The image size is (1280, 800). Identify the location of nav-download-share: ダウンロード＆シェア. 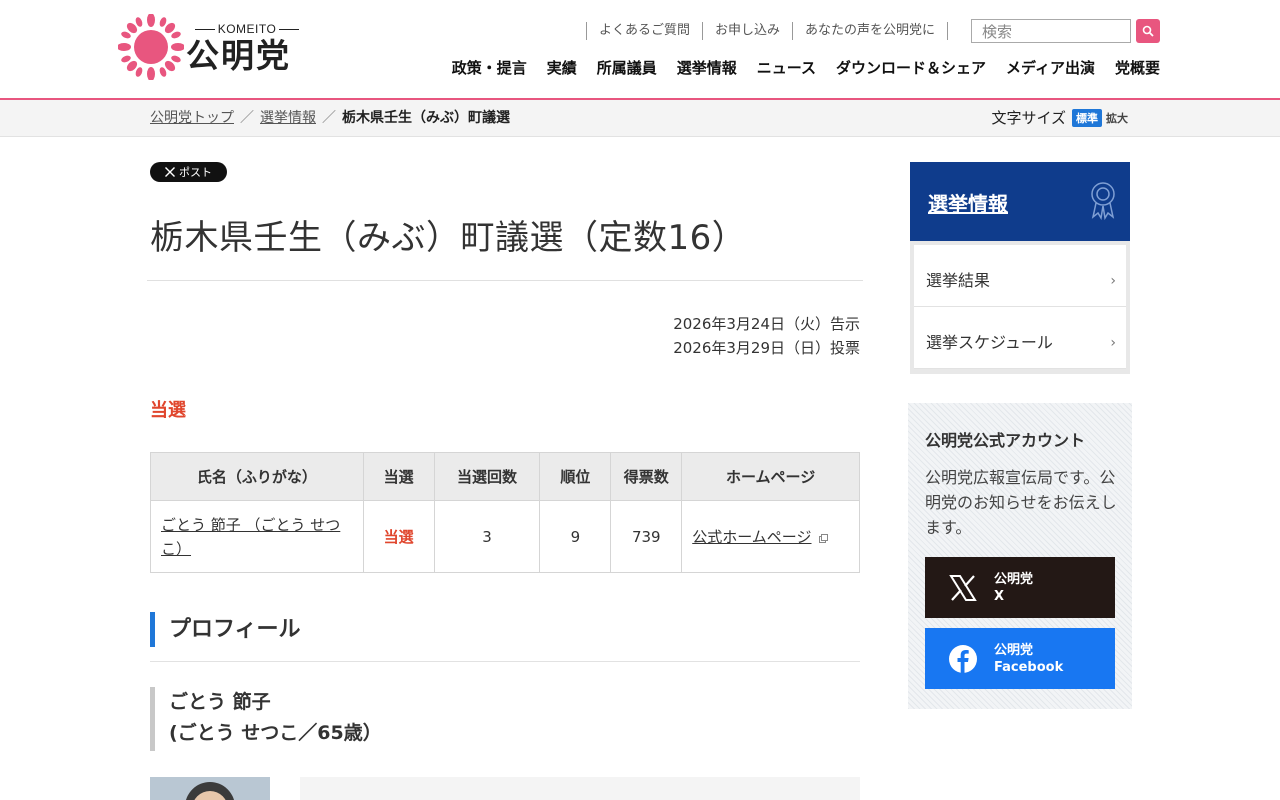
(911, 68).